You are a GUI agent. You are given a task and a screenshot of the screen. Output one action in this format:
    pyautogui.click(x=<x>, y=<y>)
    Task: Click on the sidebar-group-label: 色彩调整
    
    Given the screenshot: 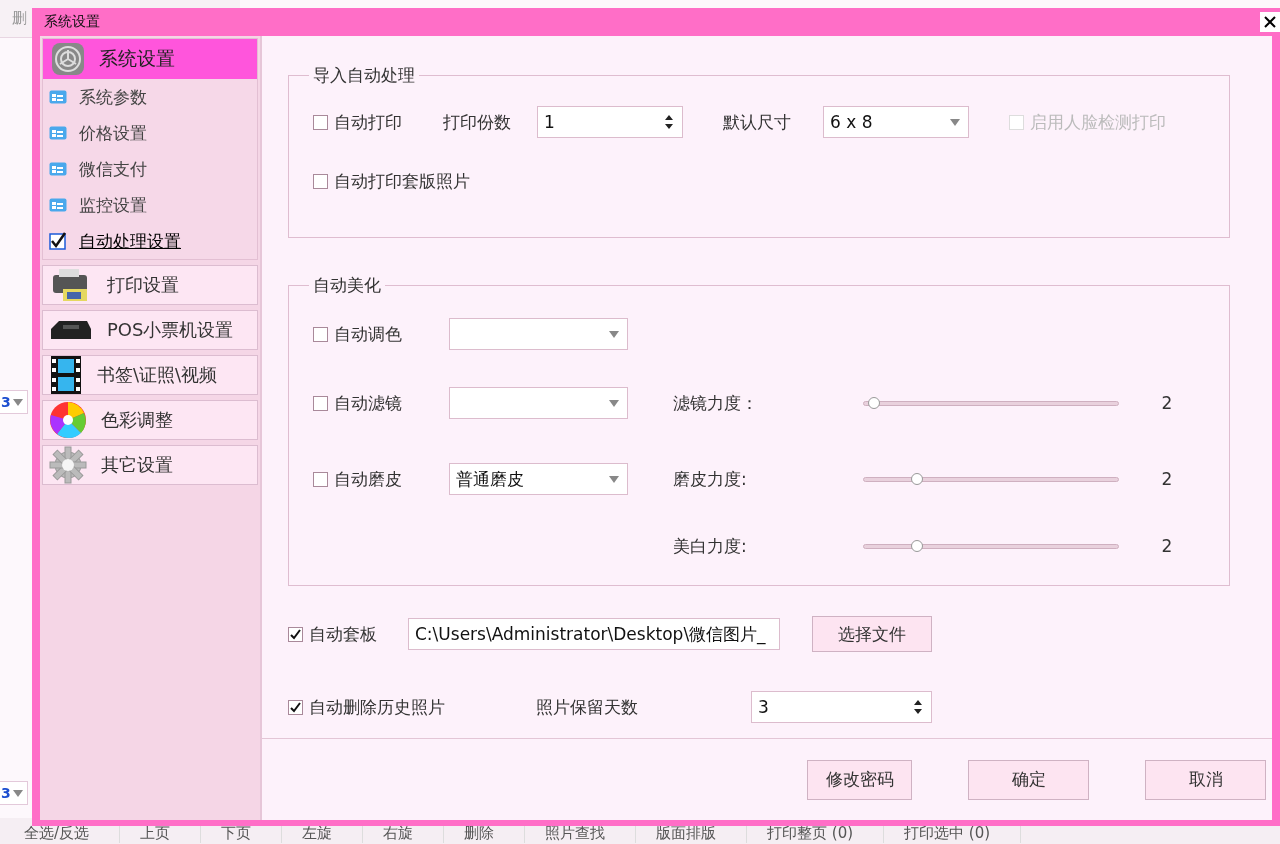 What is the action you would take?
    pyautogui.click(x=137, y=420)
    